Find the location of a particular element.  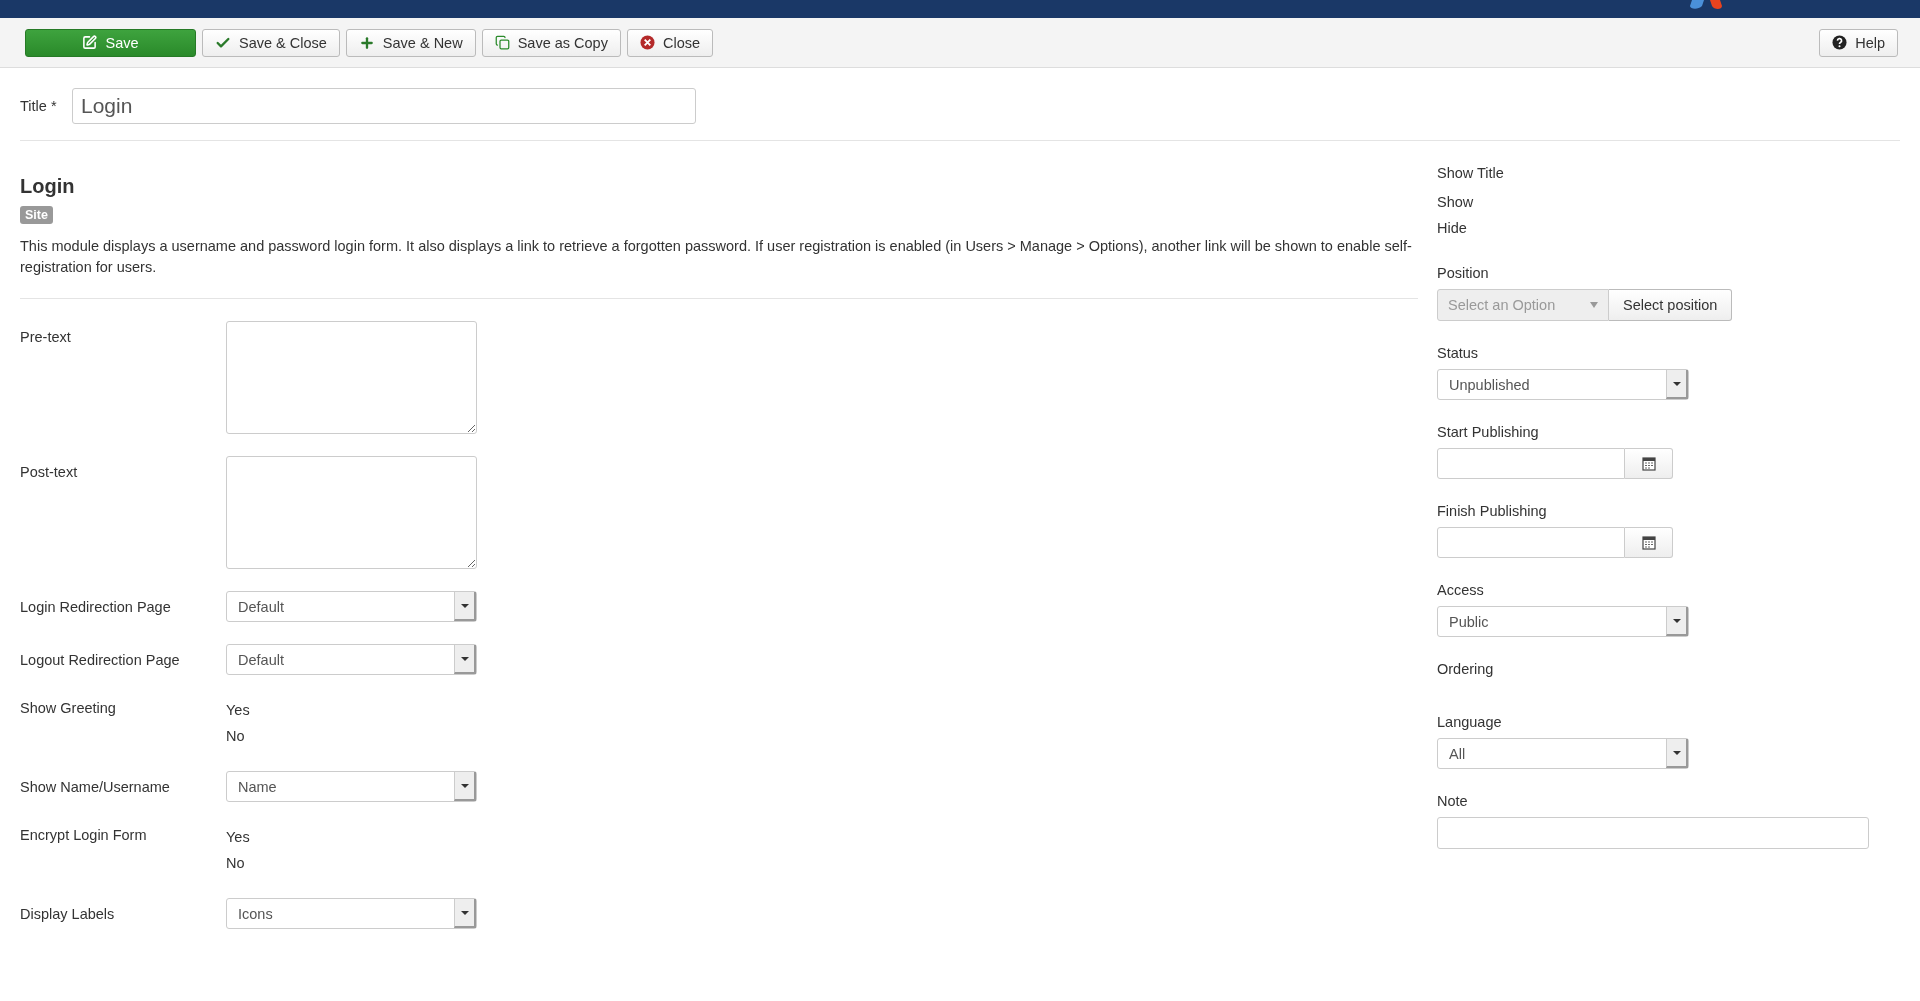

field-label: Ordering is located at coordinates (1466, 669).